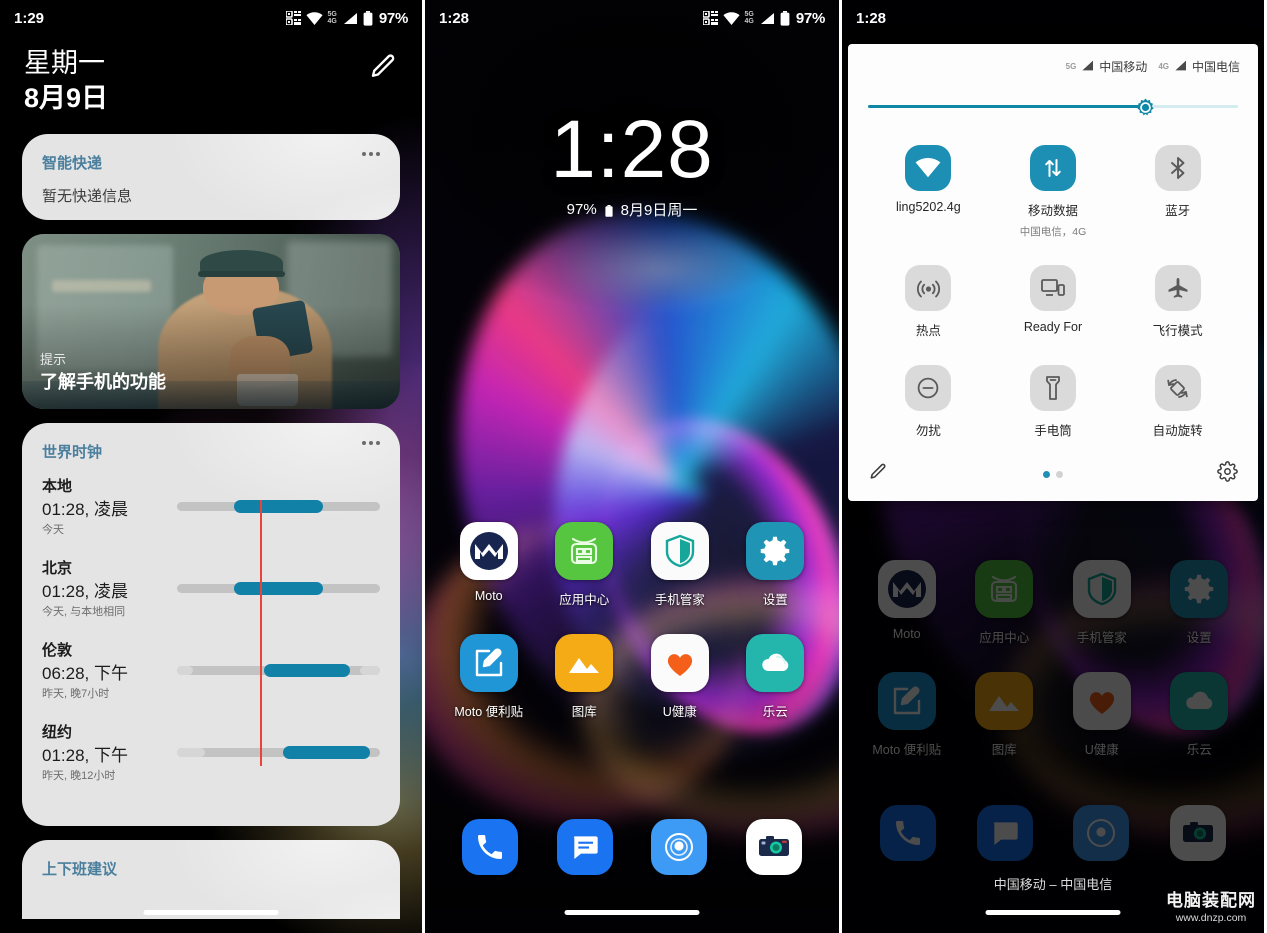 This screenshot has width=1267, height=933. Describe the element at coordinates (103, 382) in the screenshot. I see `tip-title: 了解手机的功能` at that location.